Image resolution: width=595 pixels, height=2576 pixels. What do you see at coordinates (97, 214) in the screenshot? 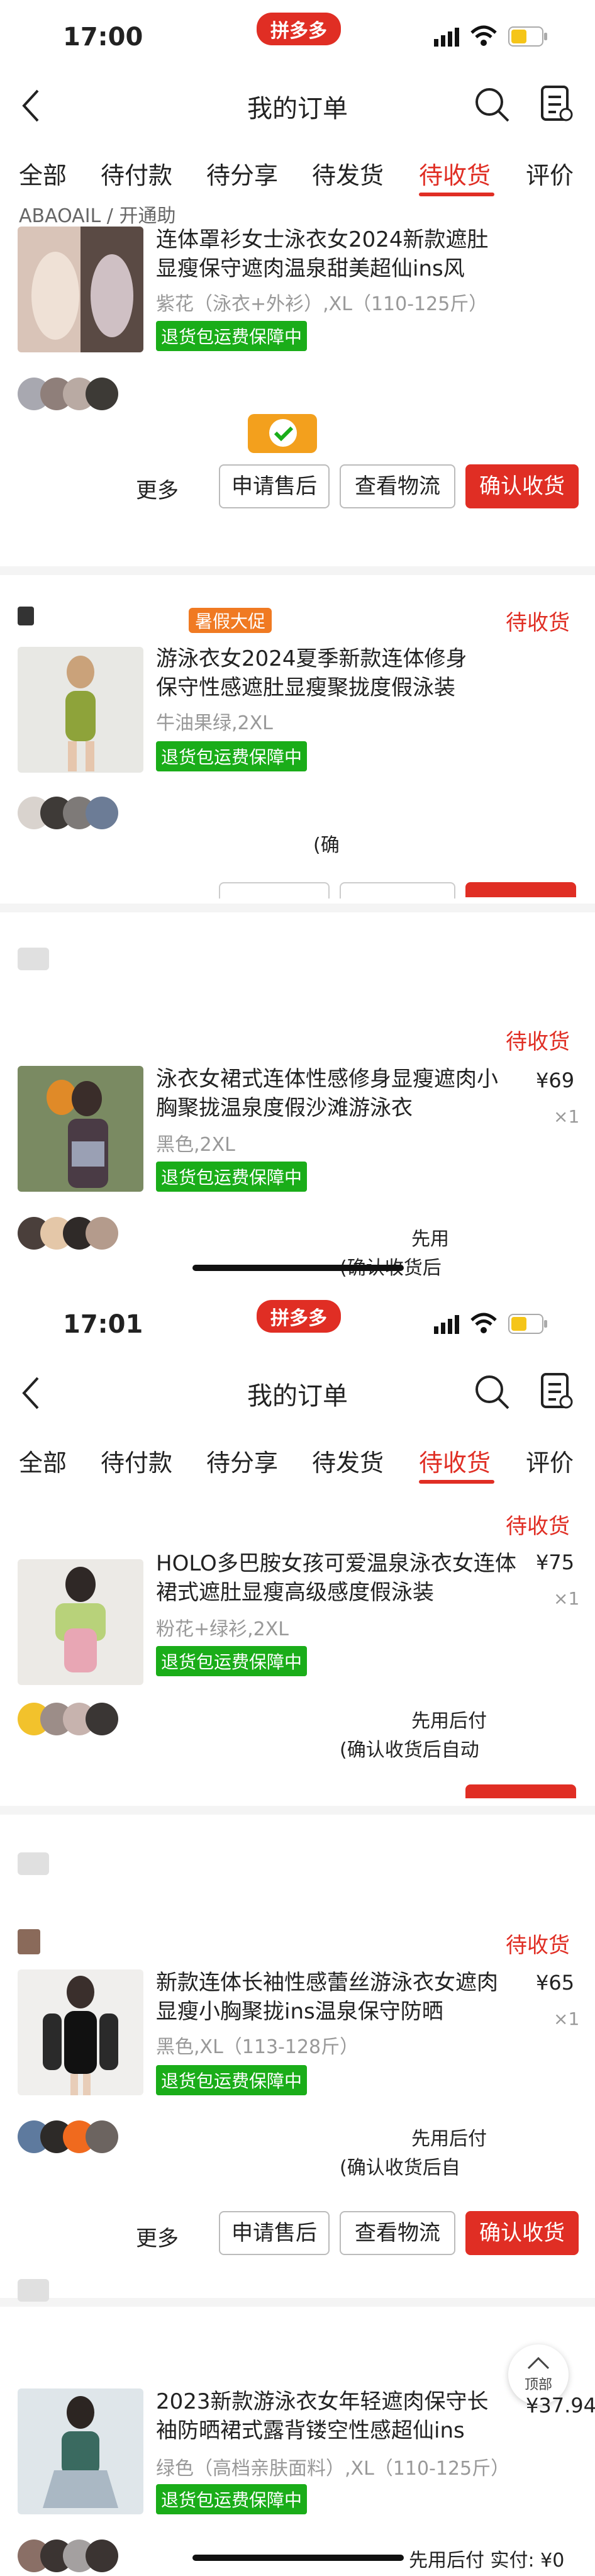
I see `store-name: ABAOAIL / 开通助` at bounding box center [97, 214].